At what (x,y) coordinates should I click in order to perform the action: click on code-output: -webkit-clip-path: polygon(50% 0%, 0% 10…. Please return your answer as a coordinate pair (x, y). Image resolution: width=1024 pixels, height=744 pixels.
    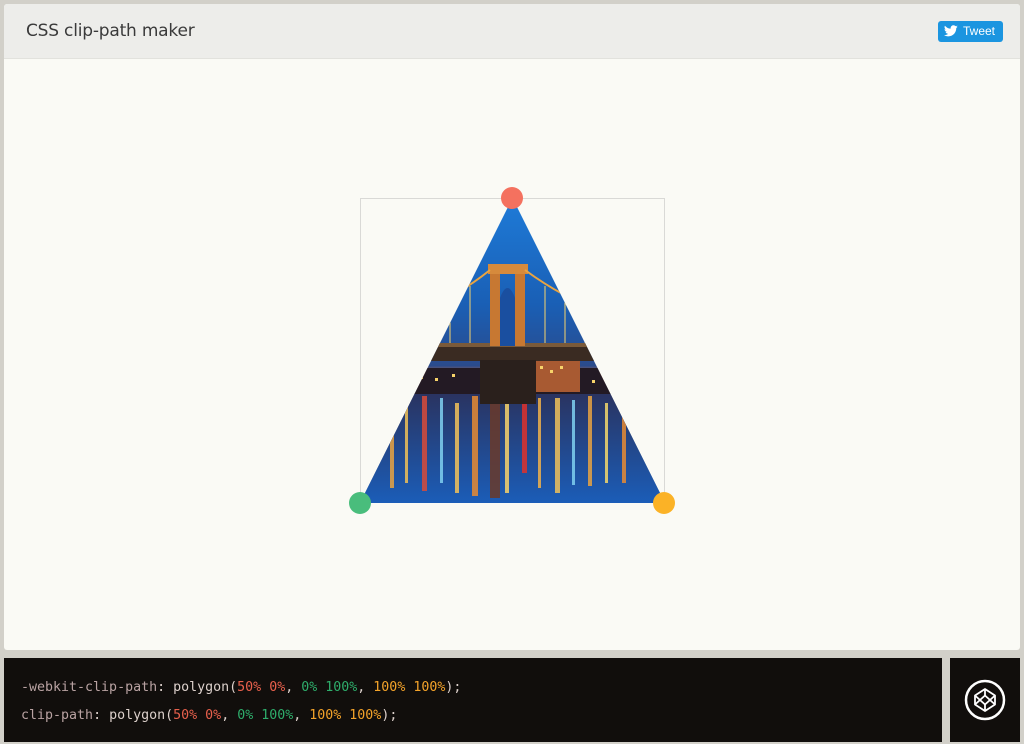
    Looking at the image, I should click on (473, 700).